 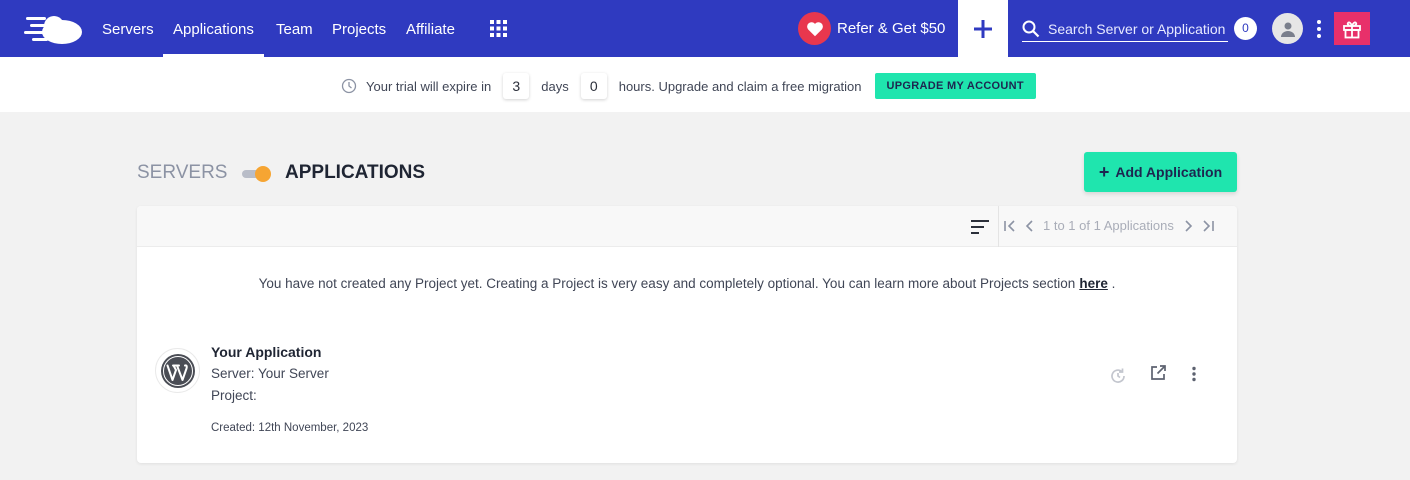 I want to click on search-bar, so click(x=1125, y=29).